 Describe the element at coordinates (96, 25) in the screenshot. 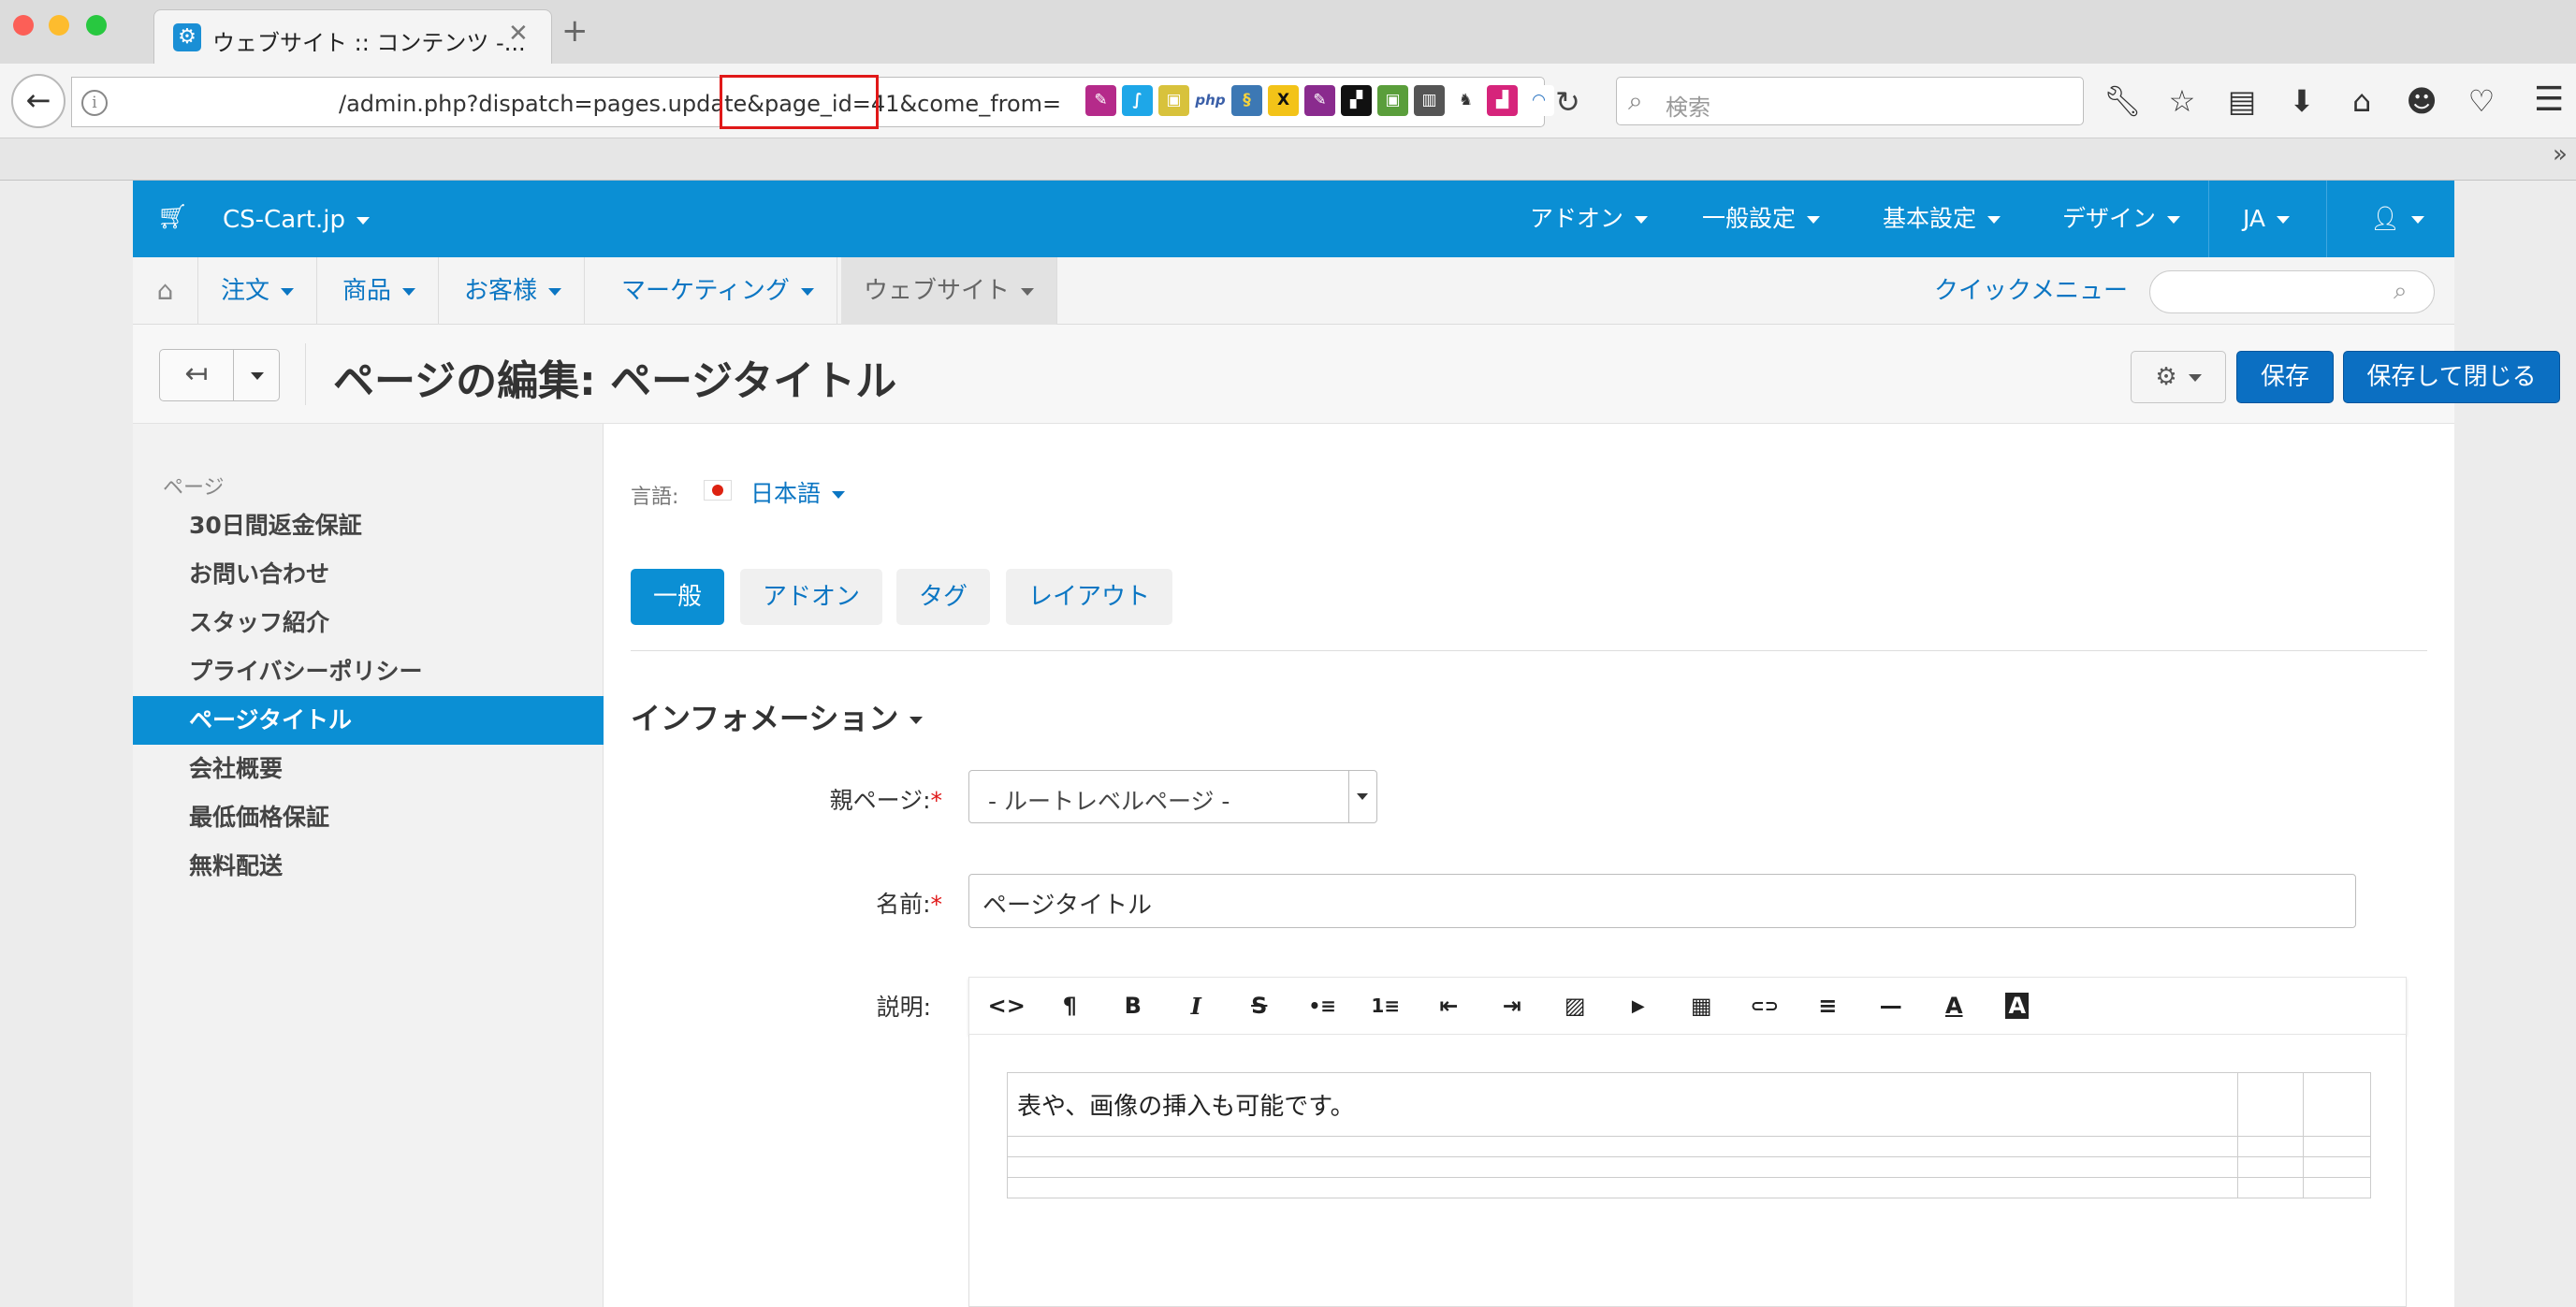

I see `maximize-window-button` at that location.